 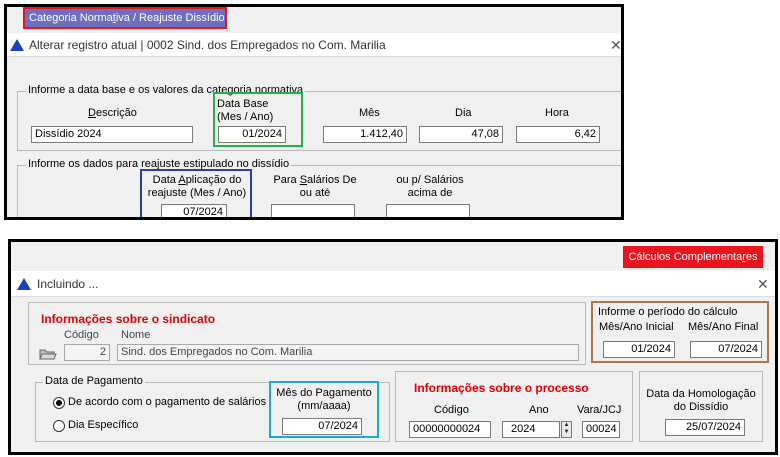 I want to click on descricao-input: Dissídio 2024, so click(x=112, y=134).